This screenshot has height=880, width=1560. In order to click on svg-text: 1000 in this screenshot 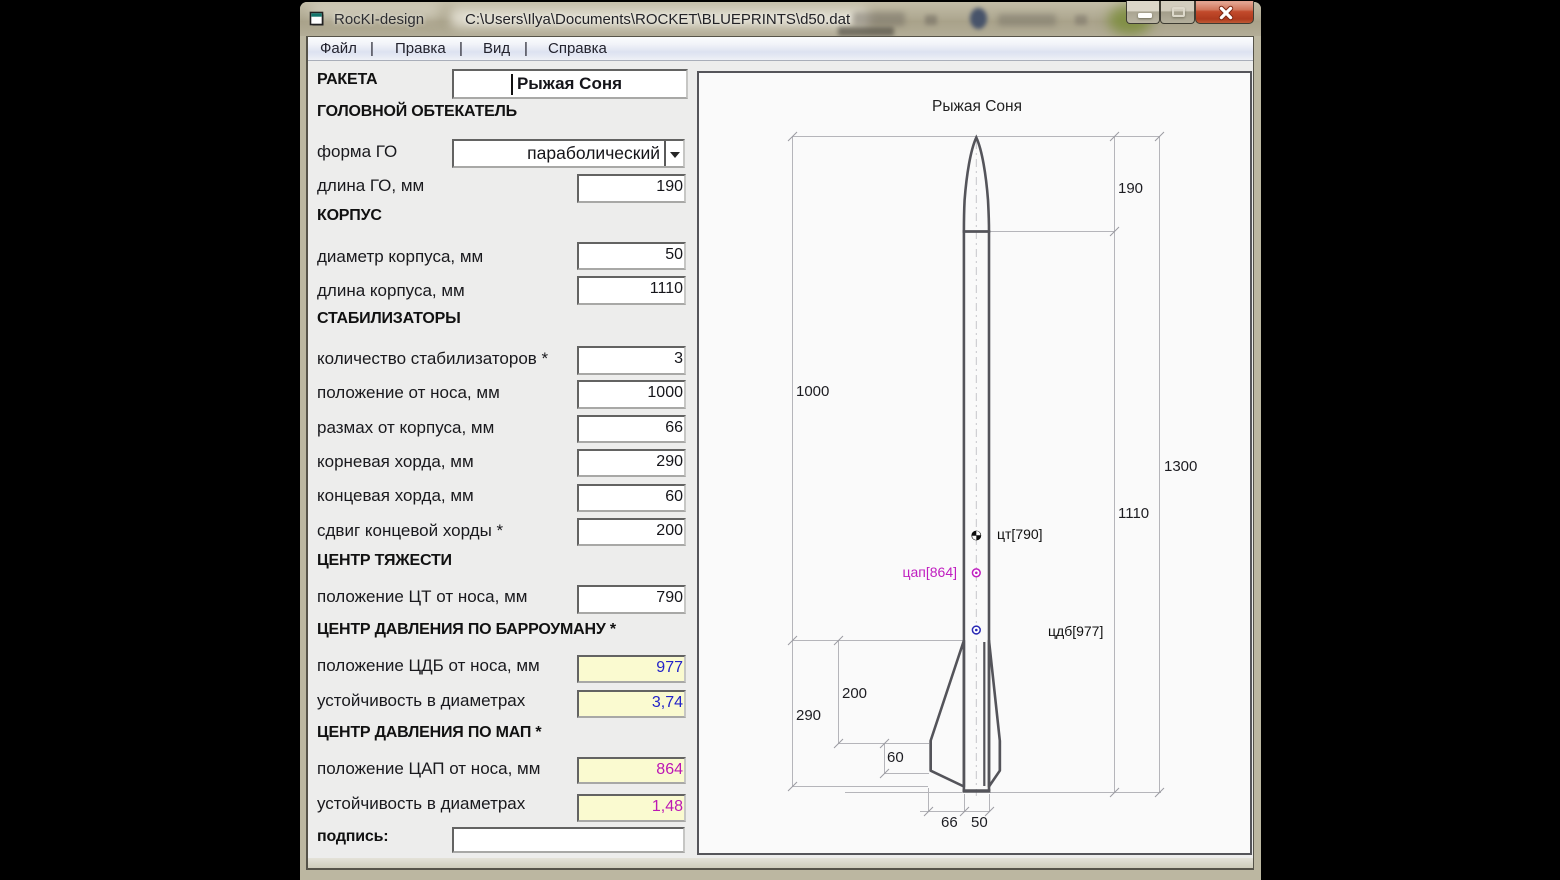, I will do `click(812, 391)`.